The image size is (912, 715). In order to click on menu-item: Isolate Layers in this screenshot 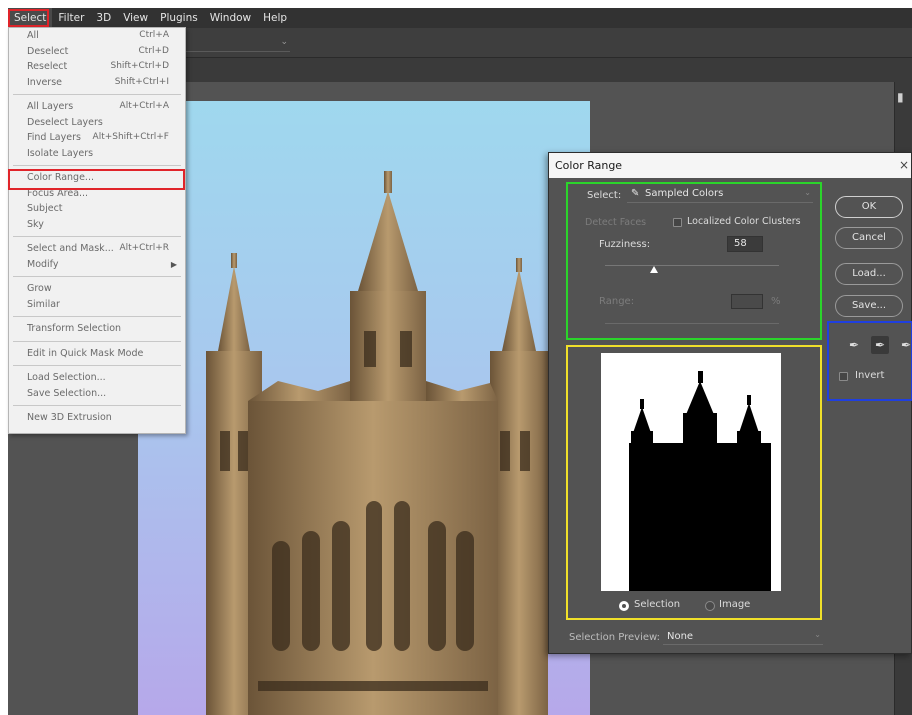, I will do `click(97, 154)`.